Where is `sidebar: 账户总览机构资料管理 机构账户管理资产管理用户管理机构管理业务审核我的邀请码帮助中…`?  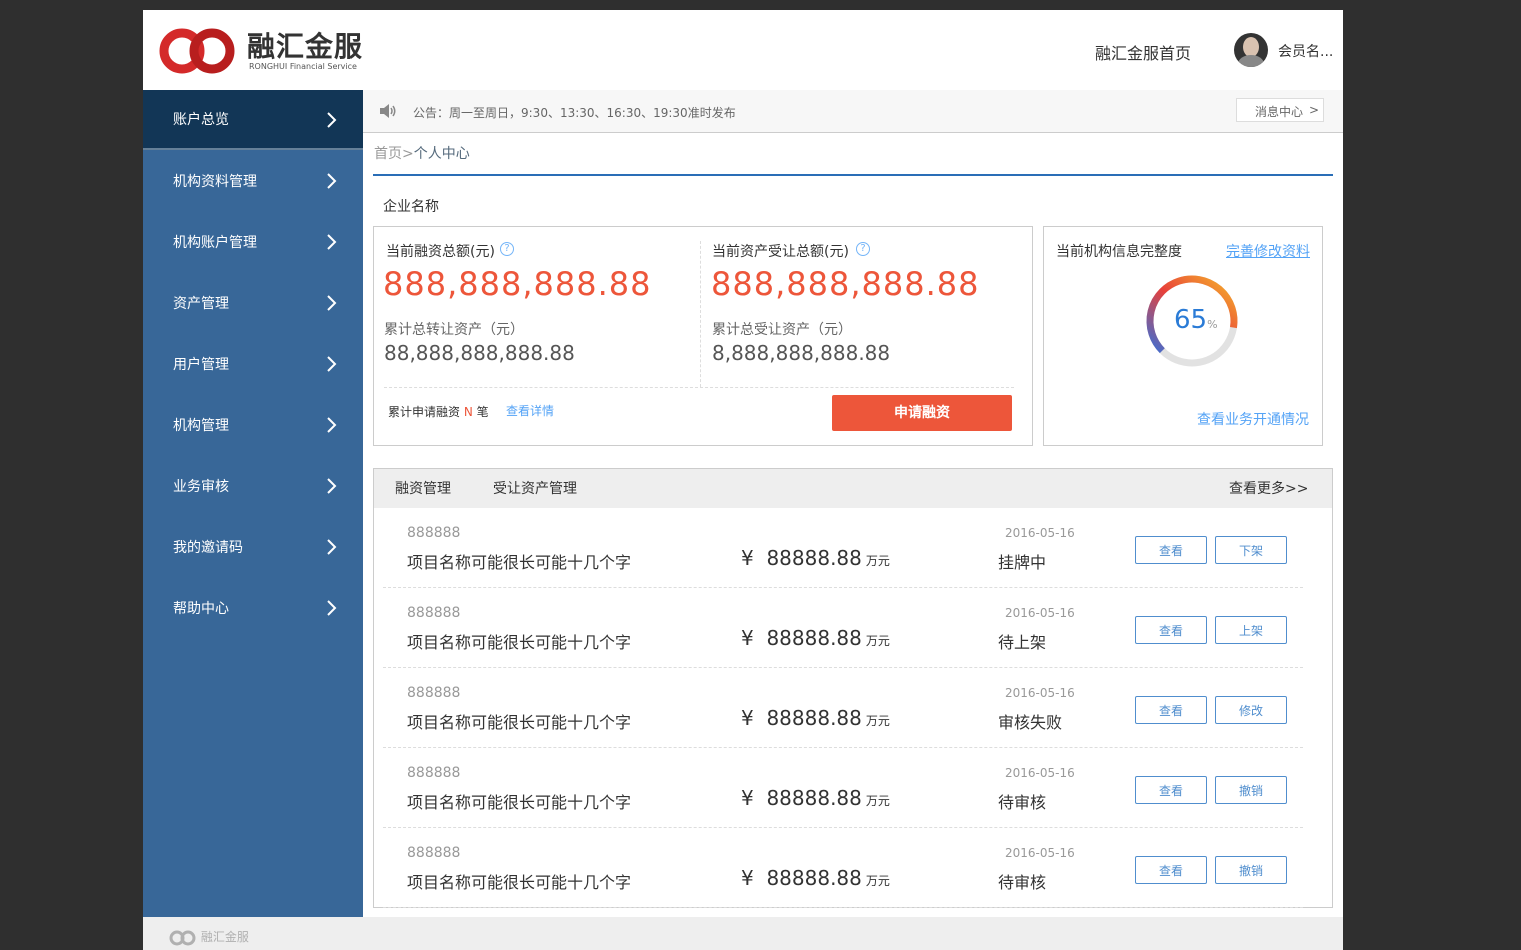
sidebar: 账户总览机构资料管理 机构账户管理资产管理用户管理机构管理业务审核我的邀请码帮助中… is located at coordinates (253, 503).